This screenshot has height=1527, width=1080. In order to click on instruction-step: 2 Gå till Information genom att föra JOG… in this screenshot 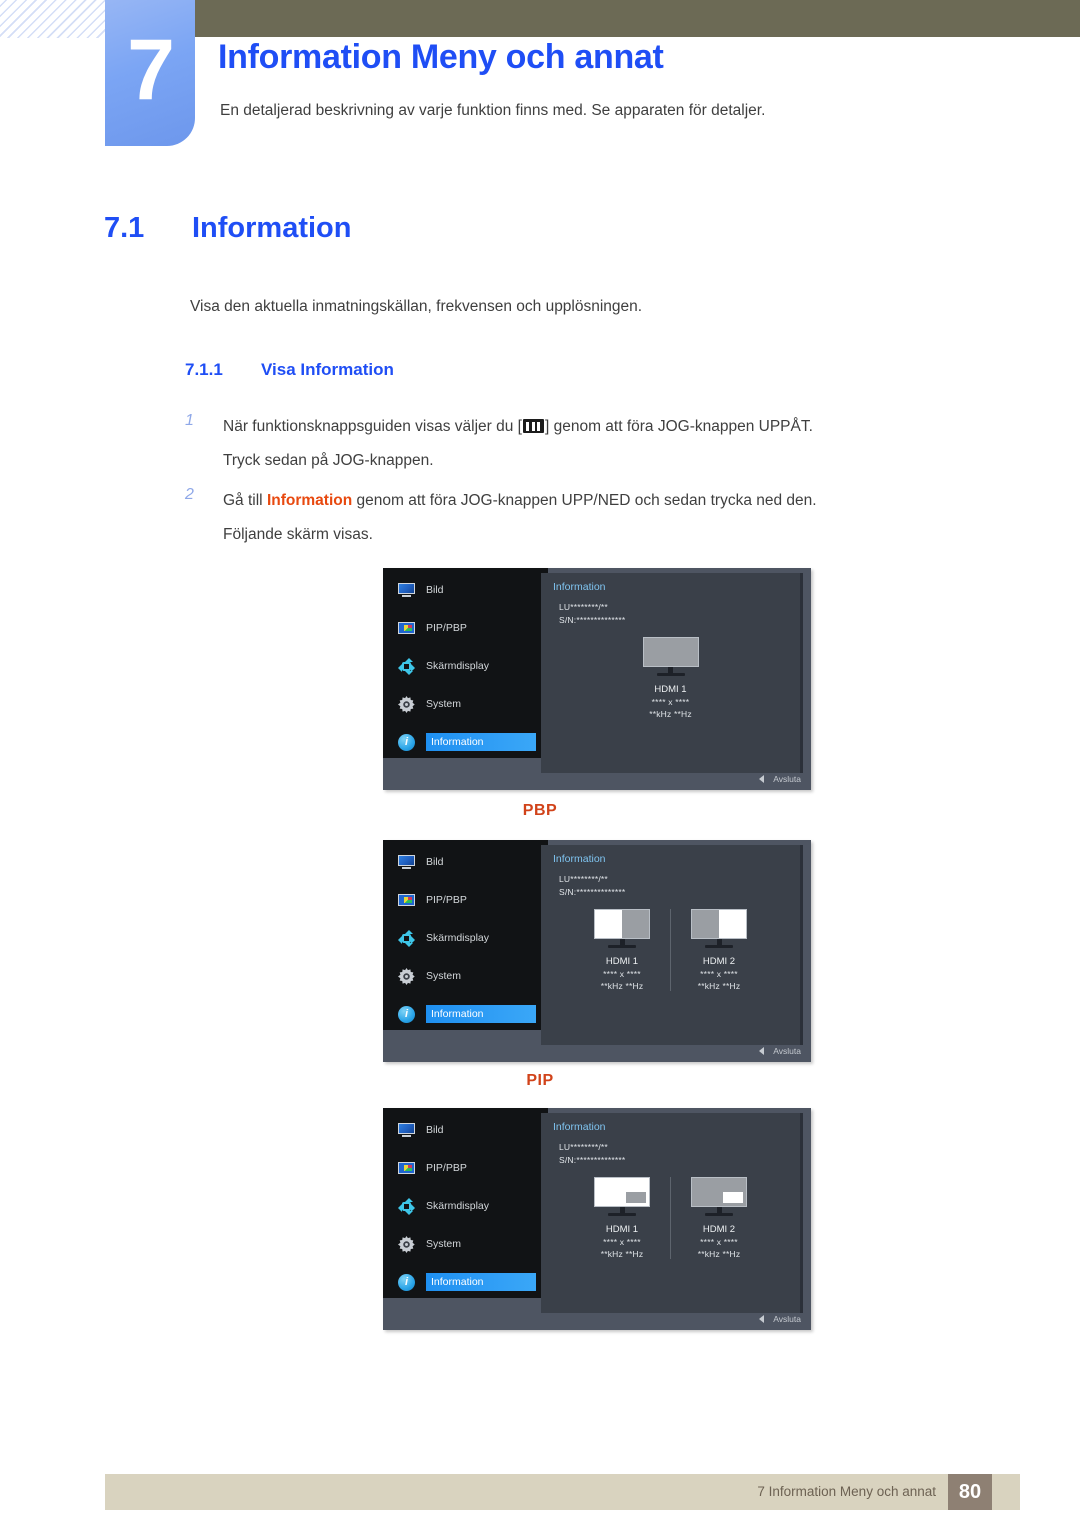, I will do `click(555, 518)`.